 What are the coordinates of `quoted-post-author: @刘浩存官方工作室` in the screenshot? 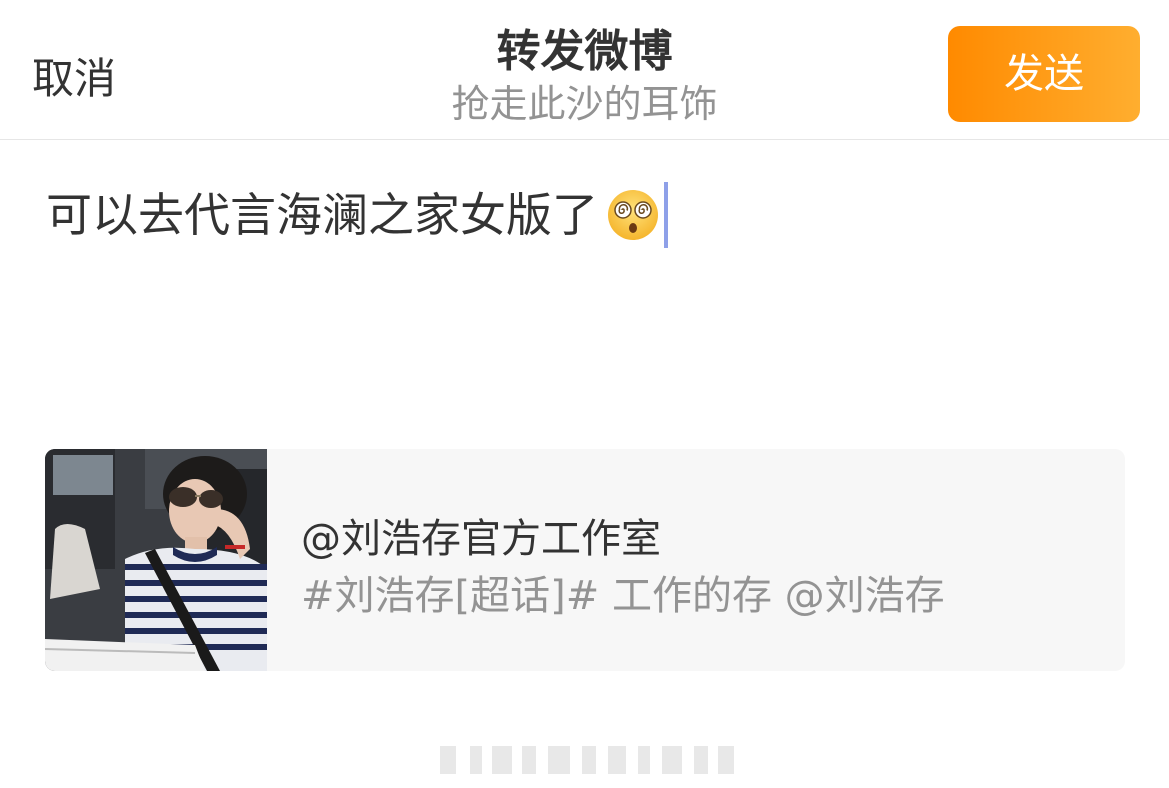 It's located at (481, 539).